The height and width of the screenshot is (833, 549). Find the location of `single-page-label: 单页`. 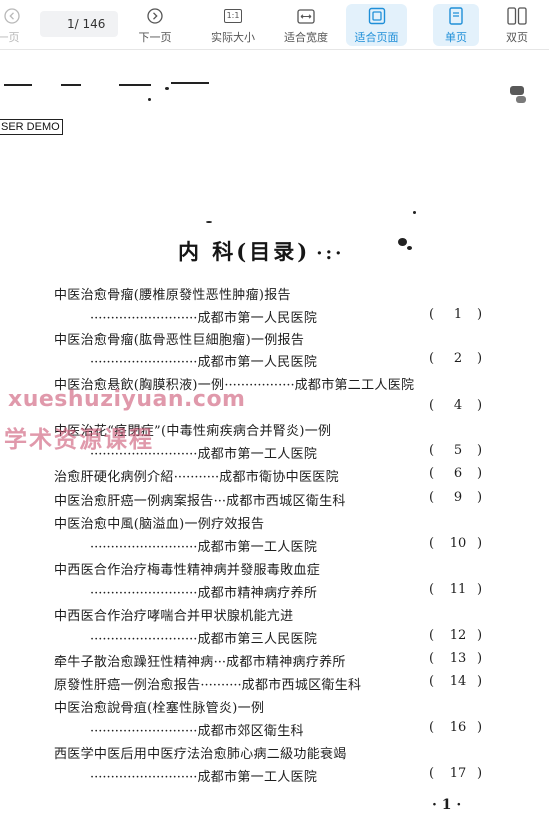

single-page-label: 单页 is located at coordinates (456, 37).